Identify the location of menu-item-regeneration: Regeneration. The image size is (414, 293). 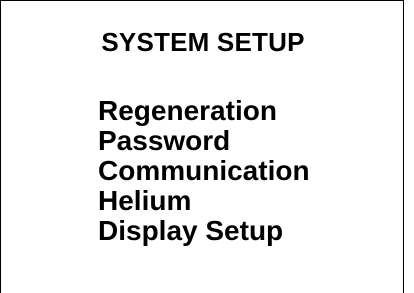
(204, 111).